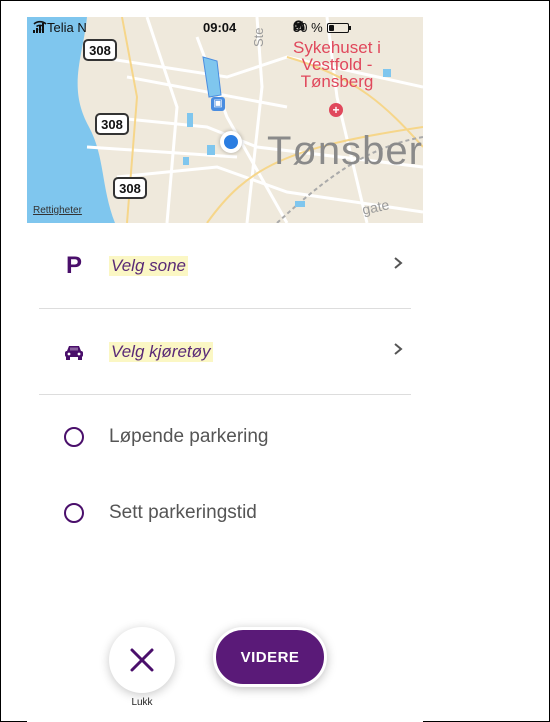  I want to click on option-label: Sett parkeringstid, so click(183, 512).